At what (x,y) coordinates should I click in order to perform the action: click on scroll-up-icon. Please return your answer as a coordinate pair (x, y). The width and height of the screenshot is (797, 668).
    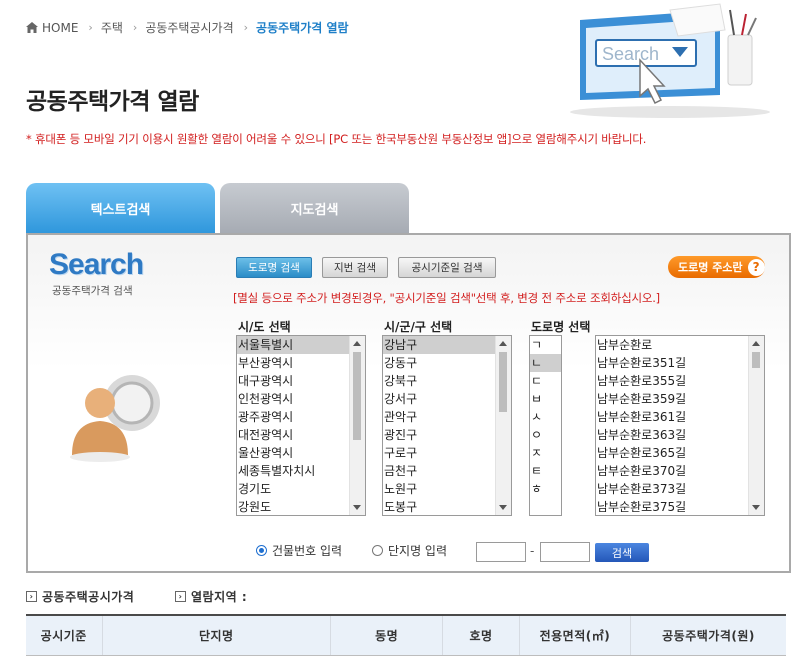
    Looking at the image, I should click on (503, 343).